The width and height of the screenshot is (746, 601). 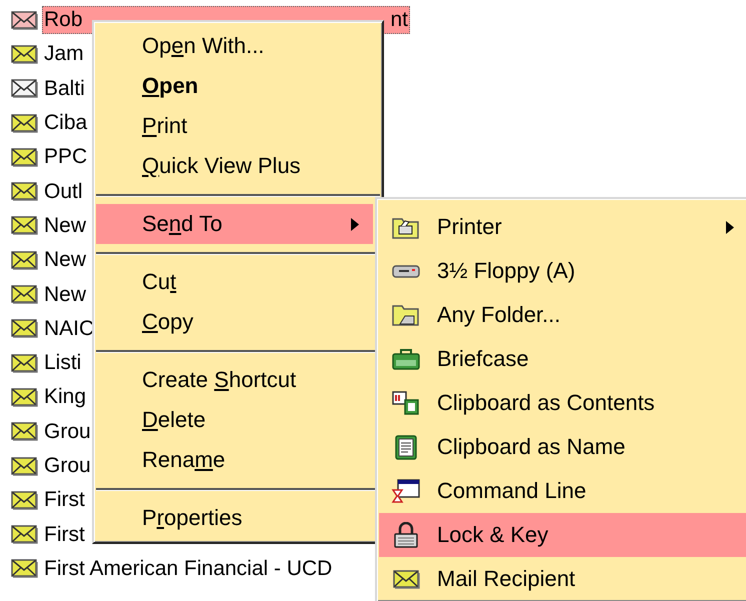 I want to click on menu-item: Delete, so click(x=234, y=420).